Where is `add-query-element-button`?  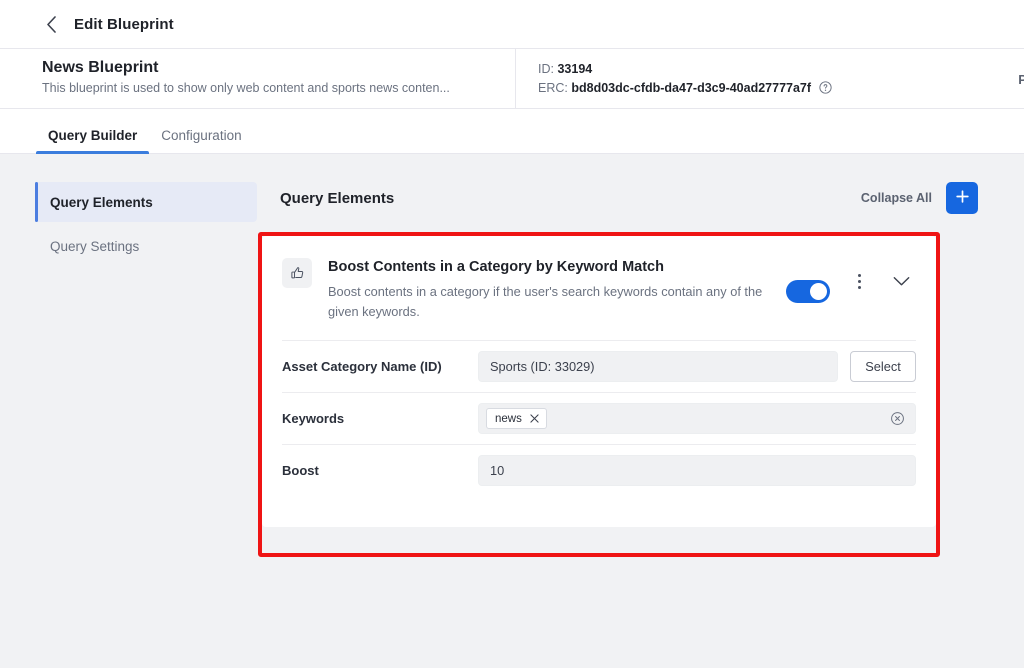 add-query-element-button is located at coordinates (962, 198).